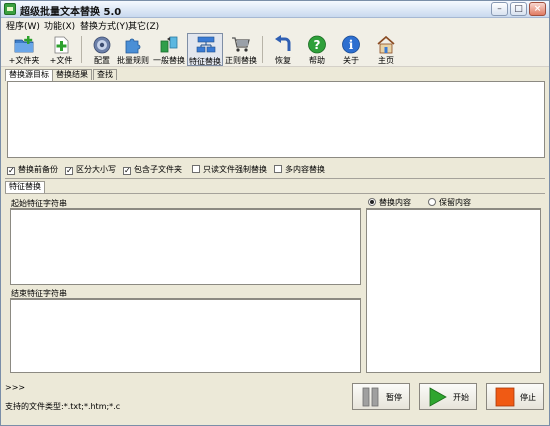 This screenshot has width=550, height=426. What do you see at coordinates (29, 75) in the screenshot?
I see `tab-source-target: 替换源目标` at bounding box center [29, 75].